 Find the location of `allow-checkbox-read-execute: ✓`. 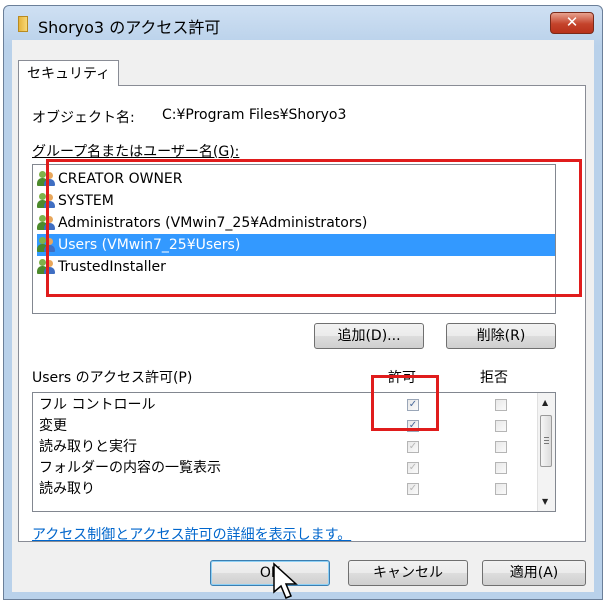

allow-checkbox-read-execute: ✓ is located at coordinates (413, 447).